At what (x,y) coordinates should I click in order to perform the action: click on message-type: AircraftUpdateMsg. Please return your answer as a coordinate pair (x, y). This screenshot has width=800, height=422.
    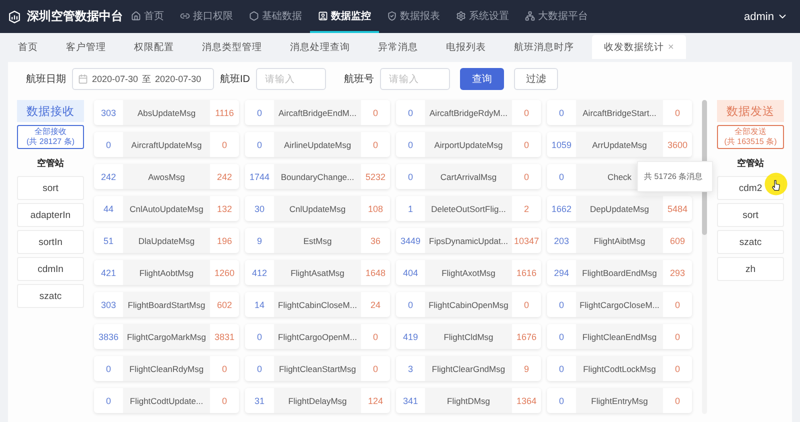
    Looking at the image, I should click on (166, 144).